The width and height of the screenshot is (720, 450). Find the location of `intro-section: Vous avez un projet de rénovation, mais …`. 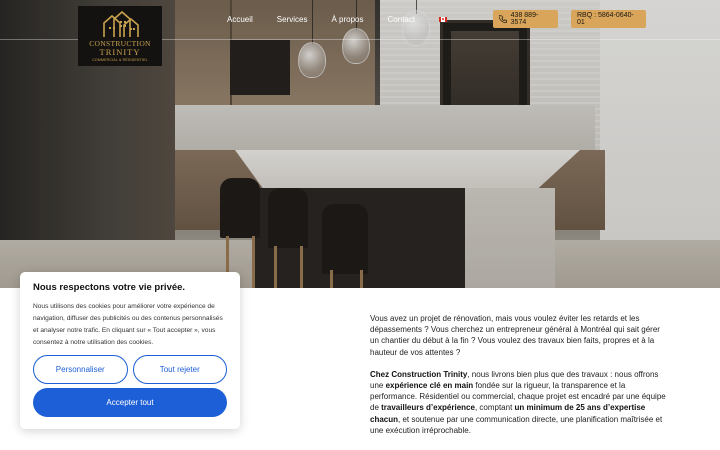

intro-section: Vous avez un projet de rénovation, mais … is located at coordinates (520, 374).